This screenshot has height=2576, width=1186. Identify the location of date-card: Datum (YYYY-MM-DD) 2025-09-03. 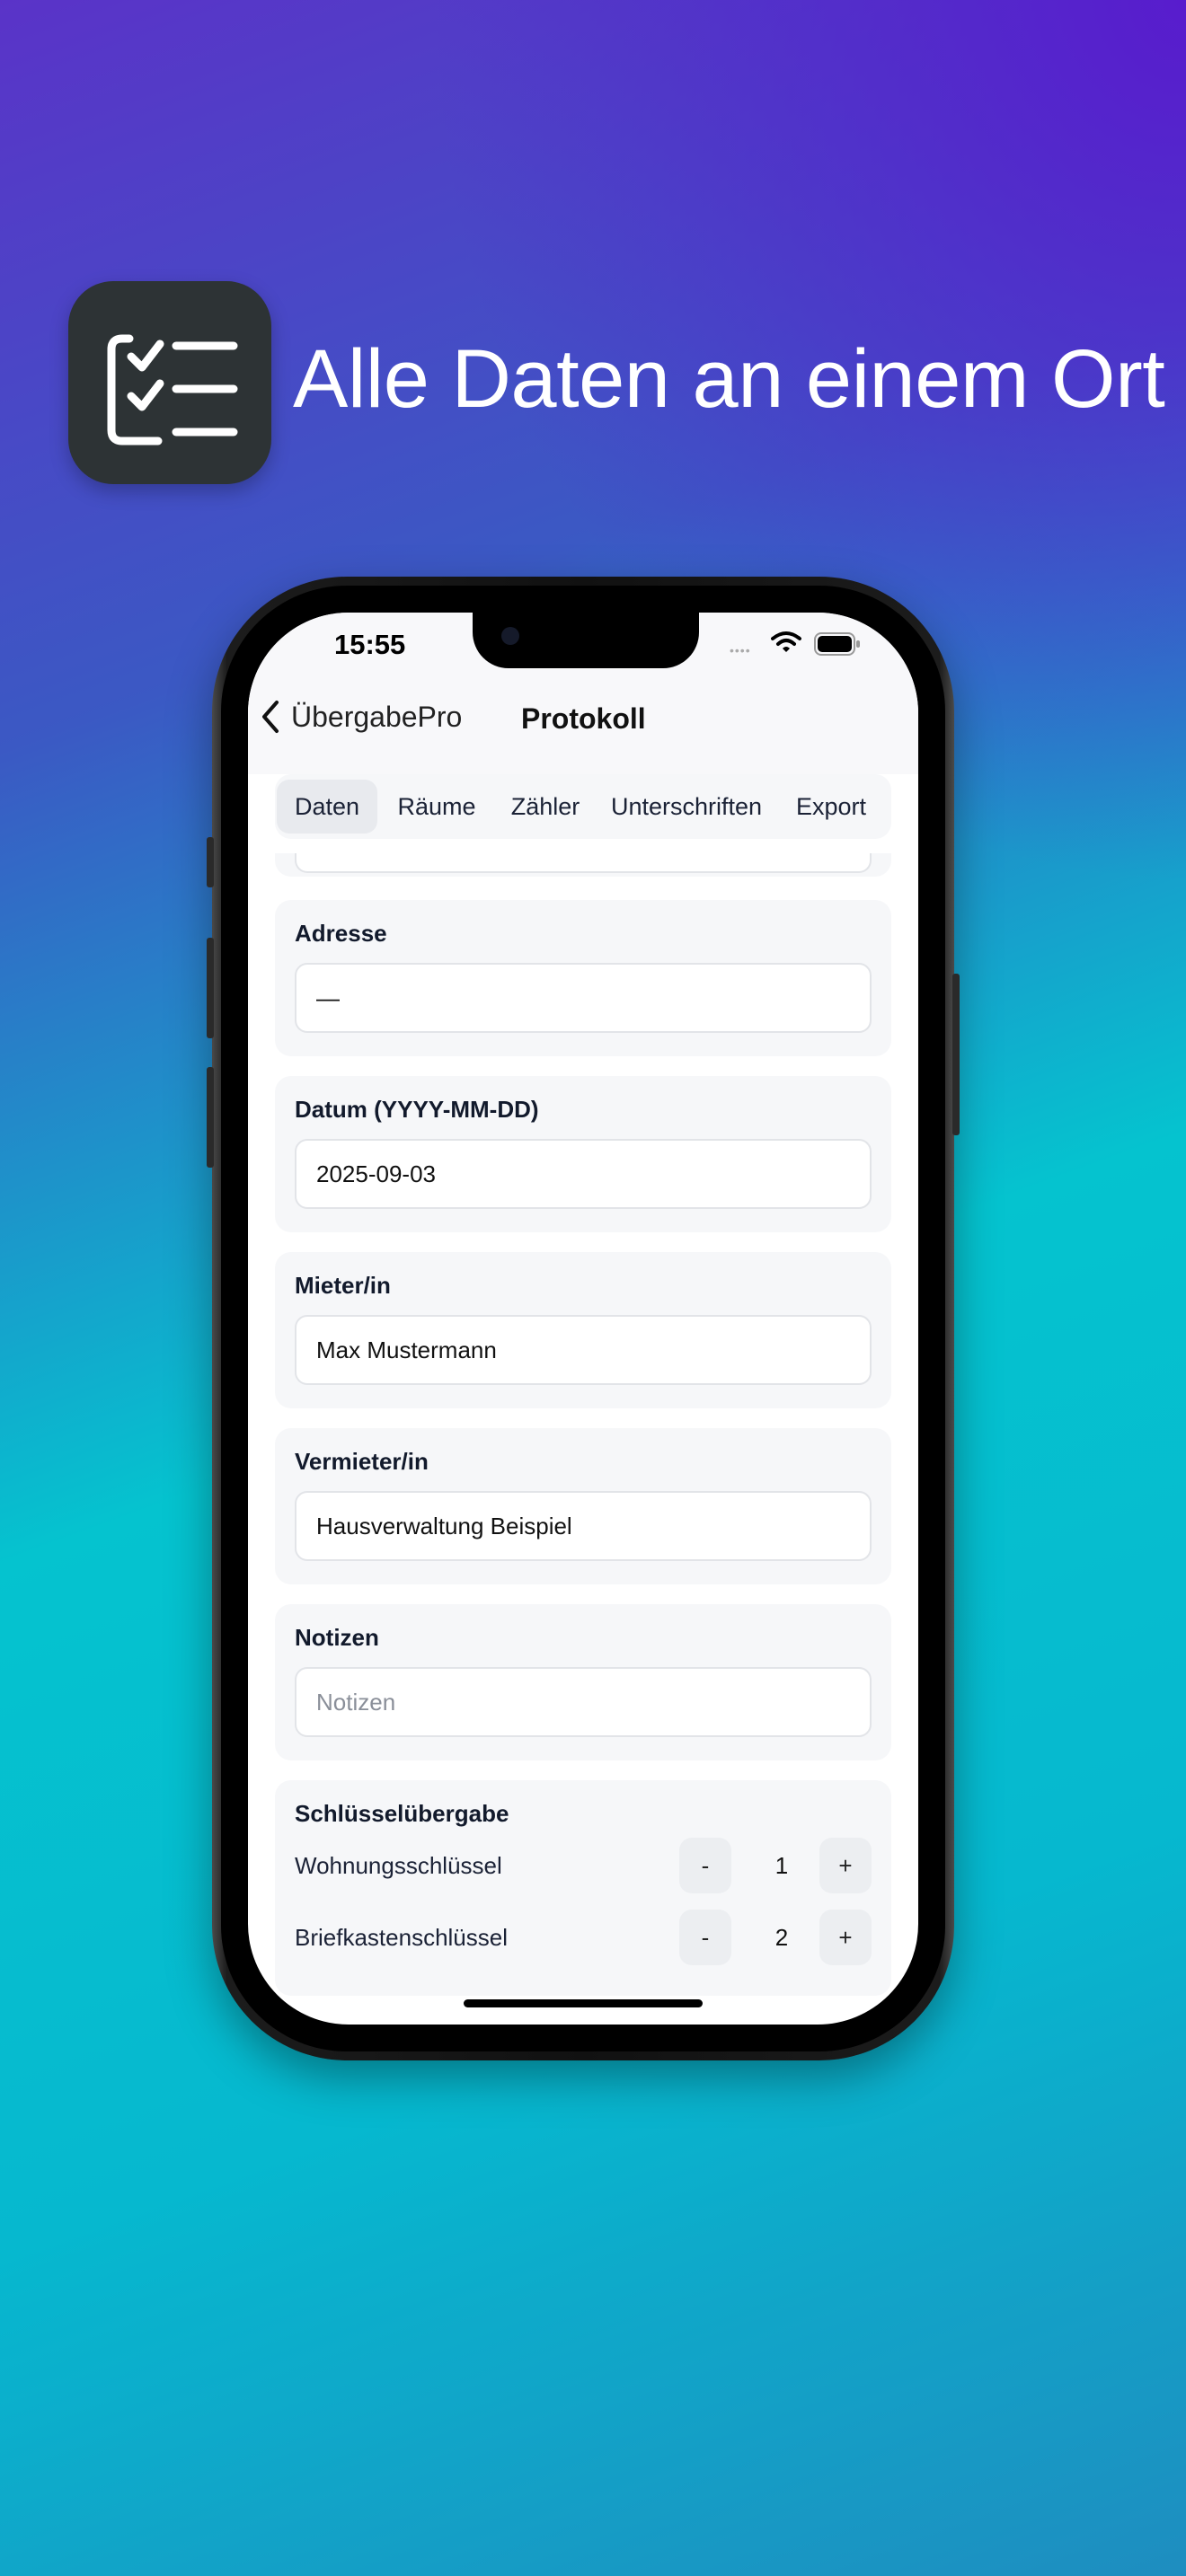
(583, 1154).